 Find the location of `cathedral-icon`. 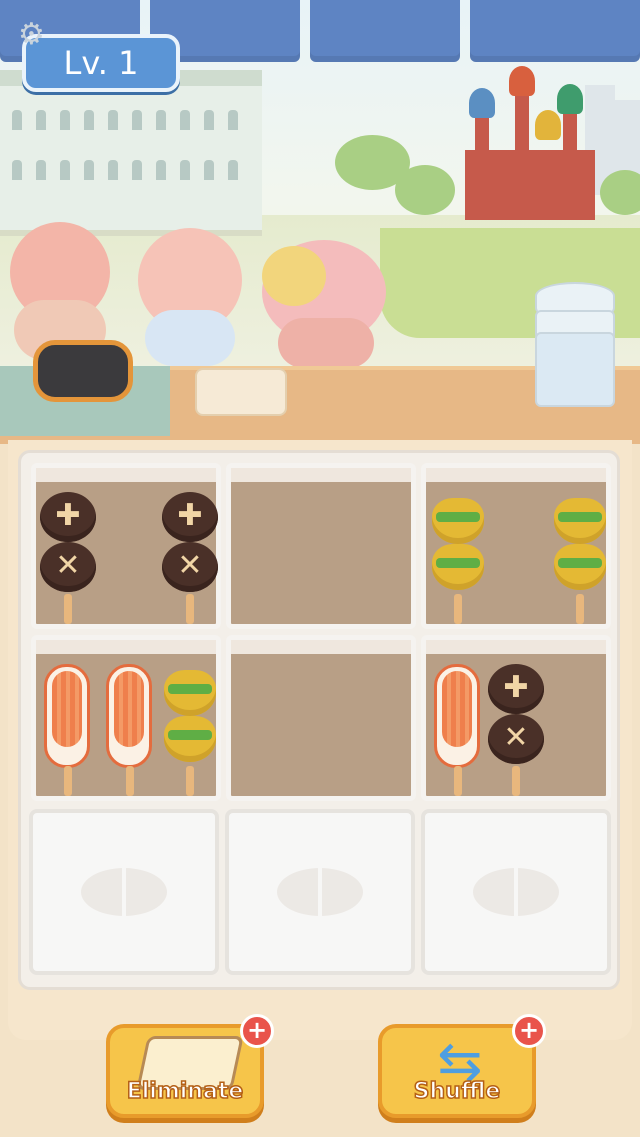

cathedral-icon is located at coordinates (530, 143).